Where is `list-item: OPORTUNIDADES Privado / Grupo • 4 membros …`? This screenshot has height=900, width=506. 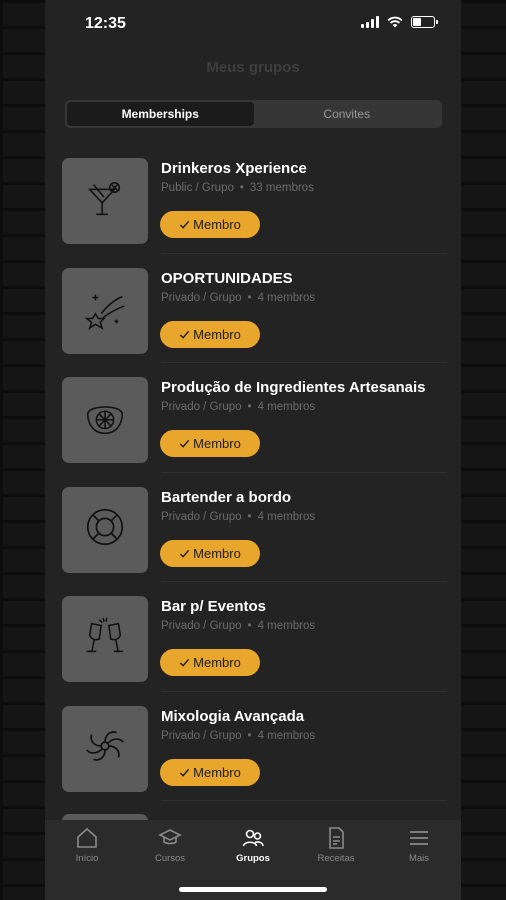
list-item: OPORTUNIDADES Privado / Grupo • 4 membros … is located at coordinates (253, 308).